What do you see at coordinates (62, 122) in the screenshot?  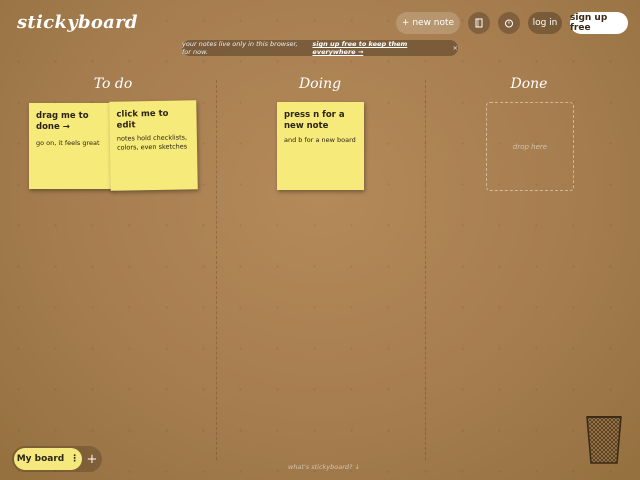 I see `note-title: drag me to done →` at bounding box center [62, 122].